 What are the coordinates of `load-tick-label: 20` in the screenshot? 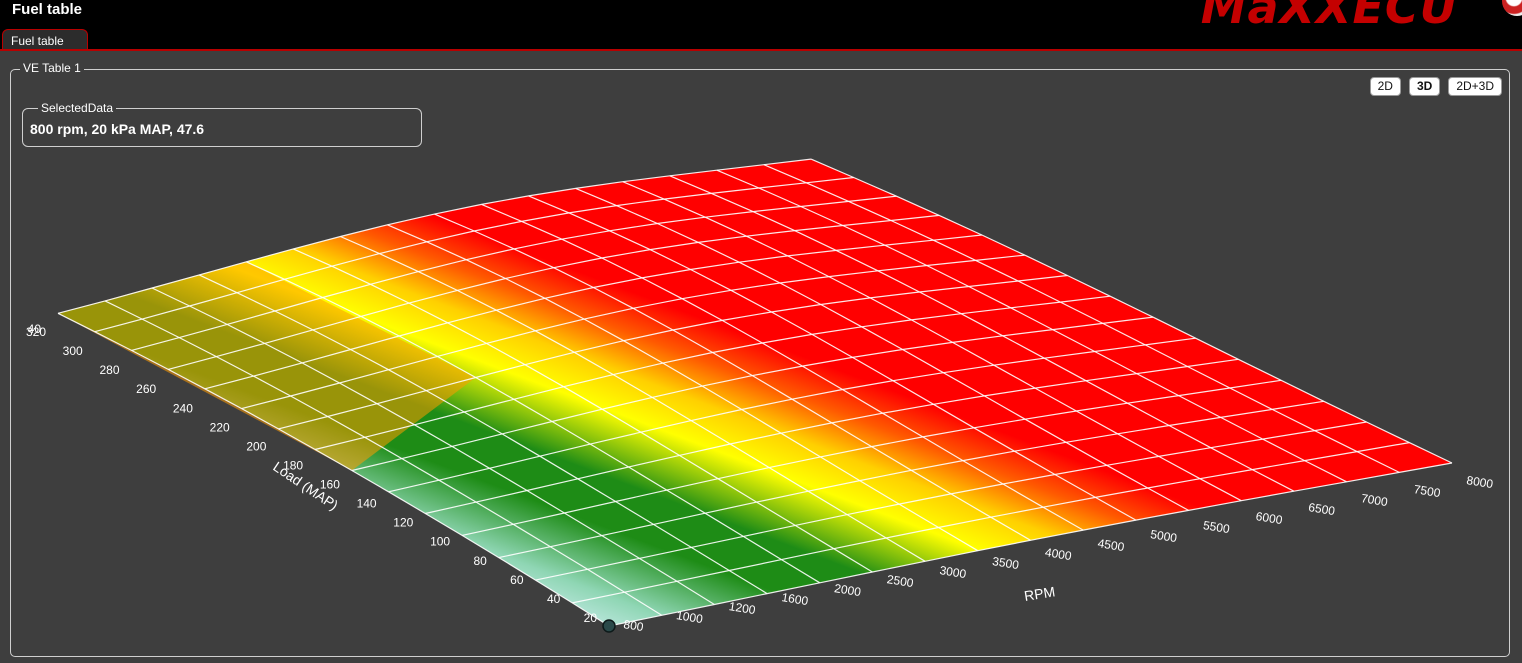 It's located at (591, 618).